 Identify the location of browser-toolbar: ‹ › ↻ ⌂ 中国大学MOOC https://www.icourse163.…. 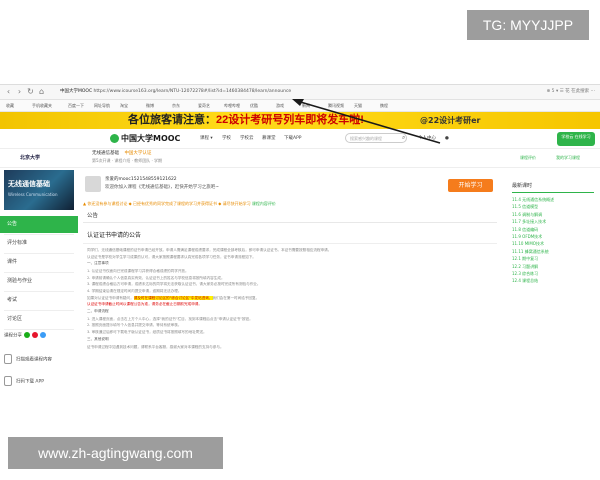
(300, 92).